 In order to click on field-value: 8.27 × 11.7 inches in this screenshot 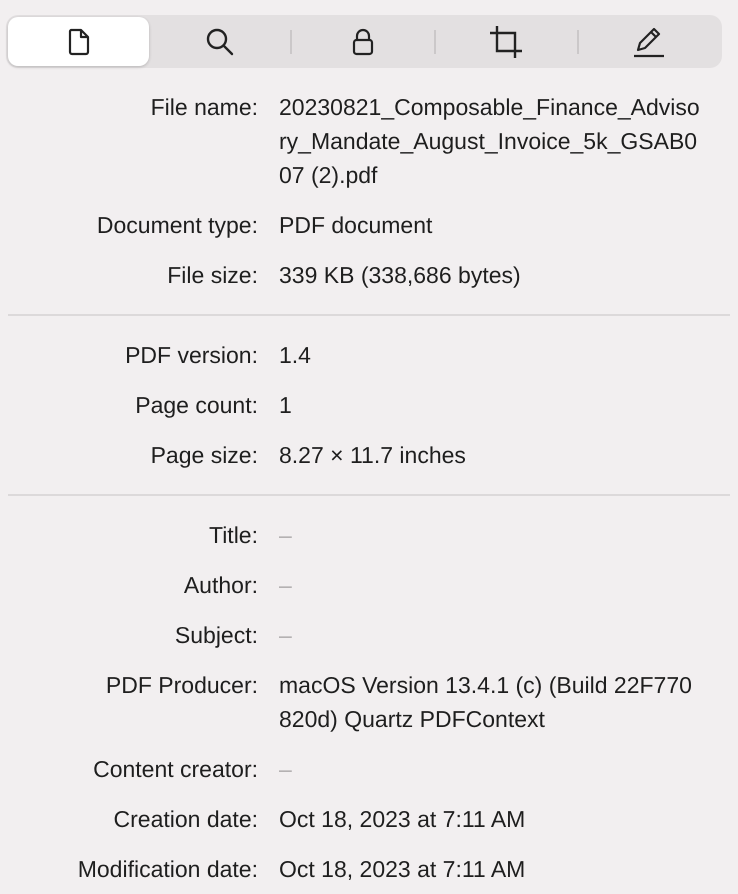, I will do `click(373, 455)`.